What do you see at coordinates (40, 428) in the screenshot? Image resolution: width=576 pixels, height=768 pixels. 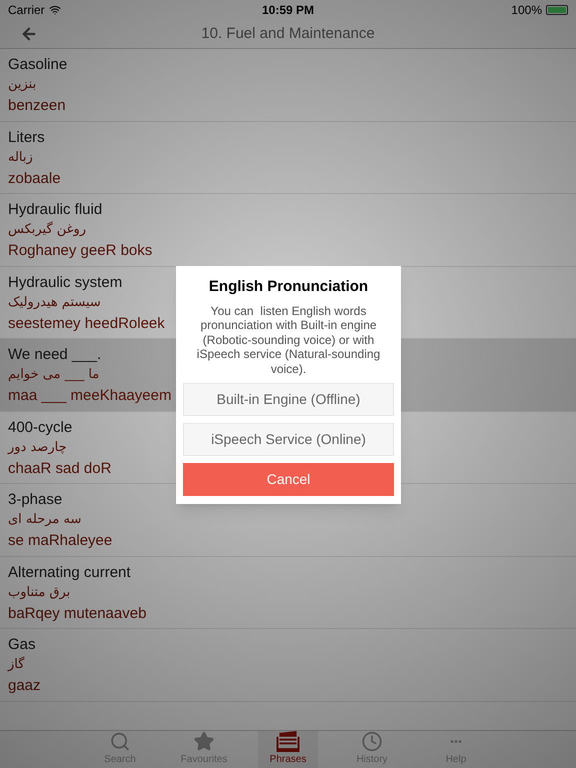 I see `english-phrase: 400-cycle` at bounding box center [40, 428].